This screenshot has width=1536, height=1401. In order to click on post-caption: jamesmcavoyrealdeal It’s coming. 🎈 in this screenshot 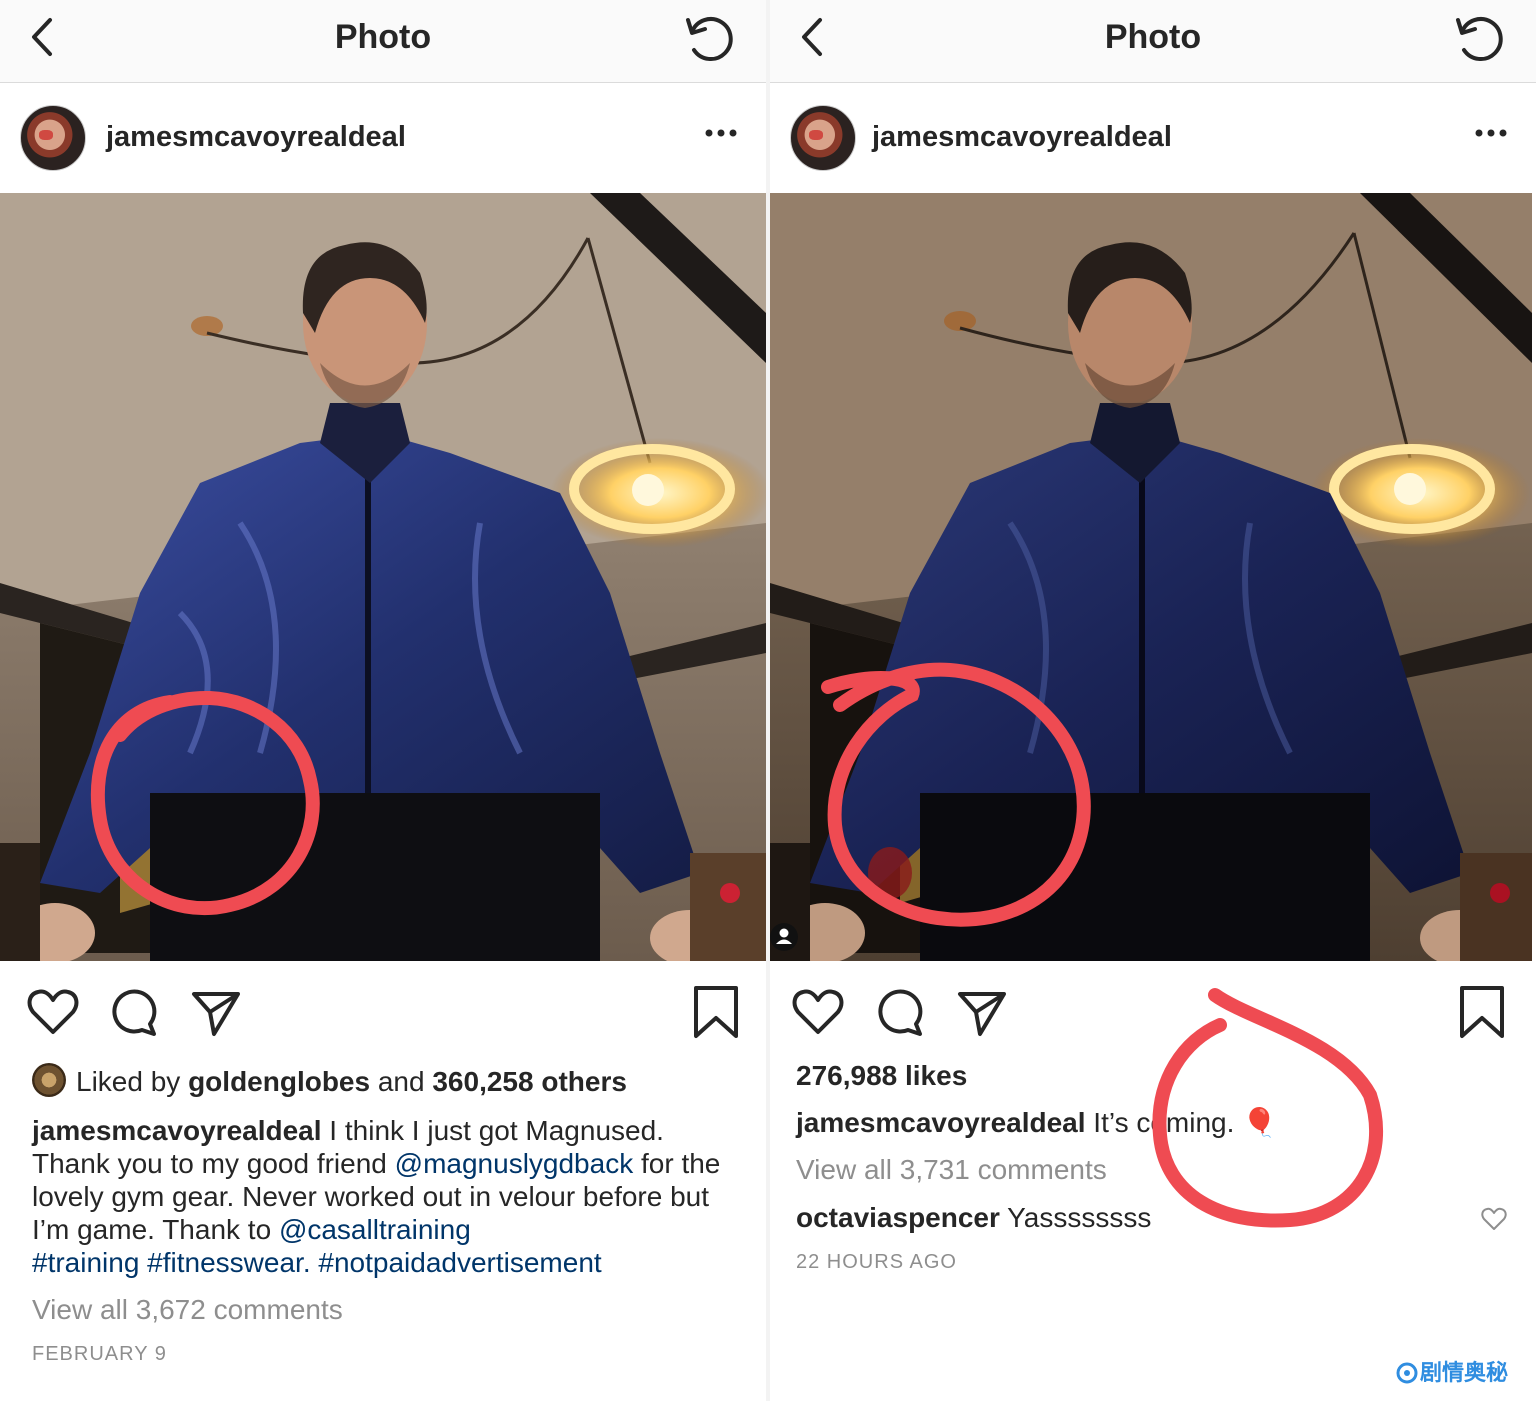, I will do `click(1036, 1122)`.